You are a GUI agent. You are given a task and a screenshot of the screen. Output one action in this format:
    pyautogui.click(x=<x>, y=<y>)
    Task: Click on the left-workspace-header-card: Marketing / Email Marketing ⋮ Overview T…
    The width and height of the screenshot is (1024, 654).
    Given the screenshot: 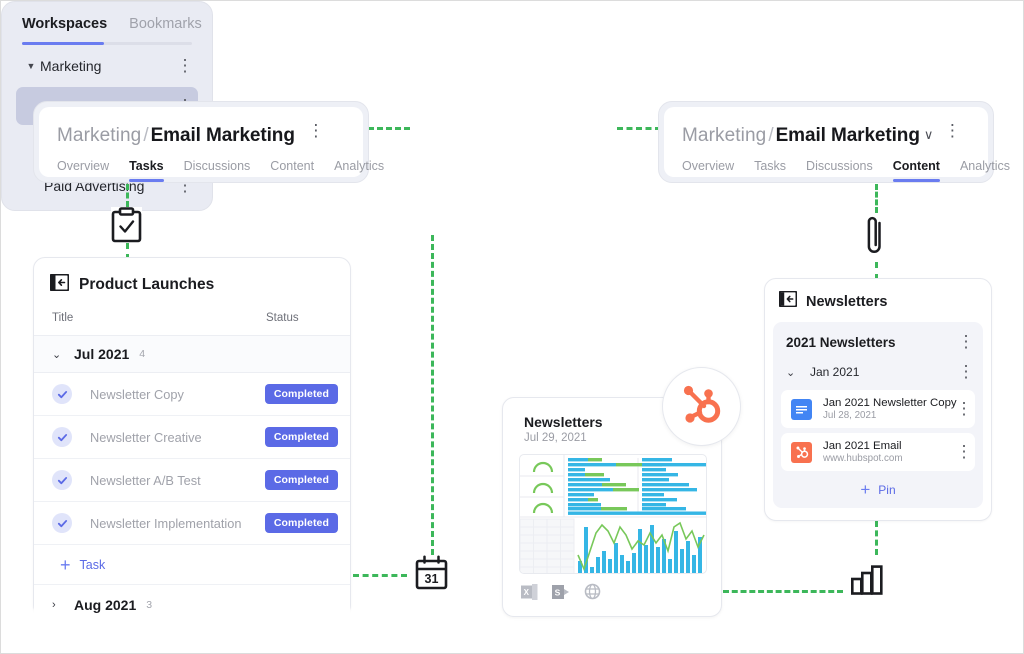 What is the action you would take?
    pyautogui.click(x=208, y=142)
    